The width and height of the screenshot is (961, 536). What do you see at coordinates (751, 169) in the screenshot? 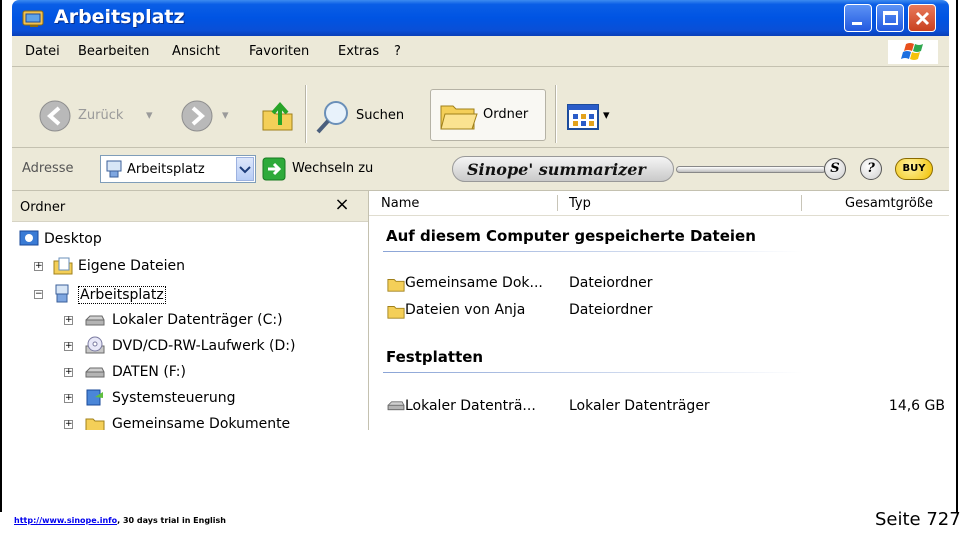
I see `summarizer-slider` at bounding box center [751, 169].